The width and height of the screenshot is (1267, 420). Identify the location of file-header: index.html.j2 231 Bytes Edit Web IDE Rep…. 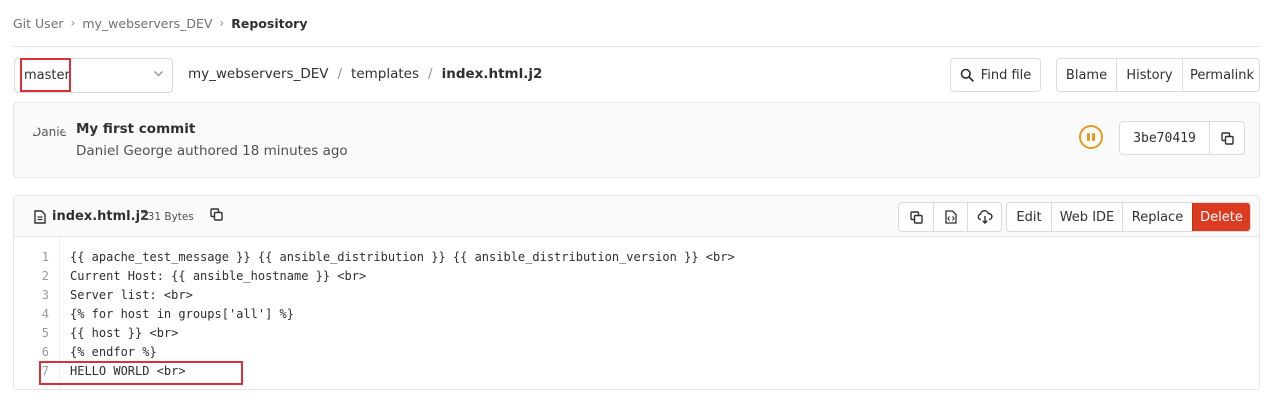
(636, 216).